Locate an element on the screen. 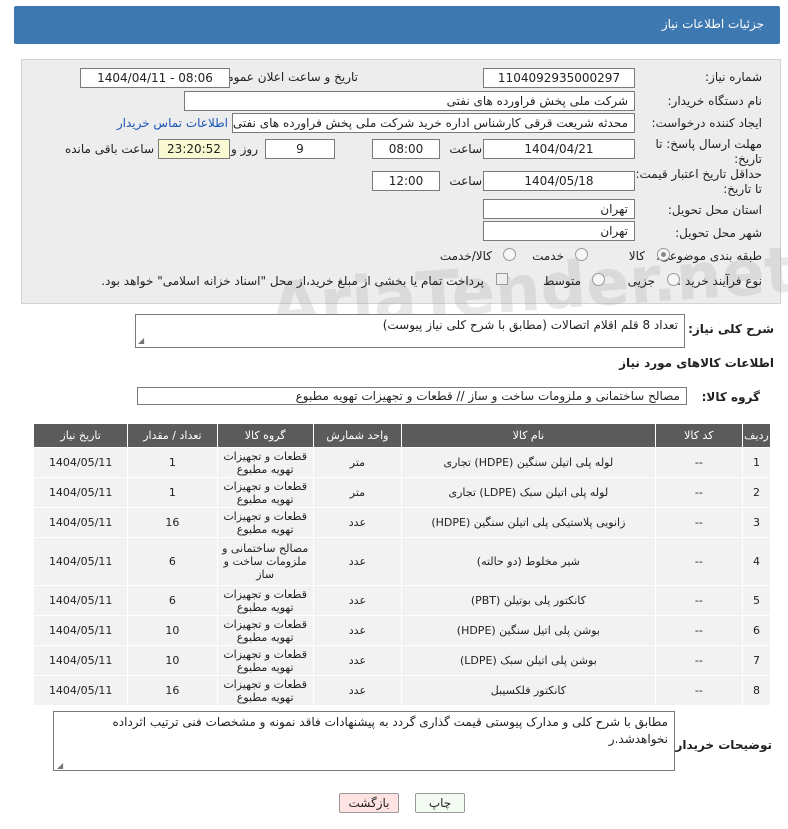 The width and height of the screenshot is (788, 829). category-radio-goods is located at coordinates (663, 254).